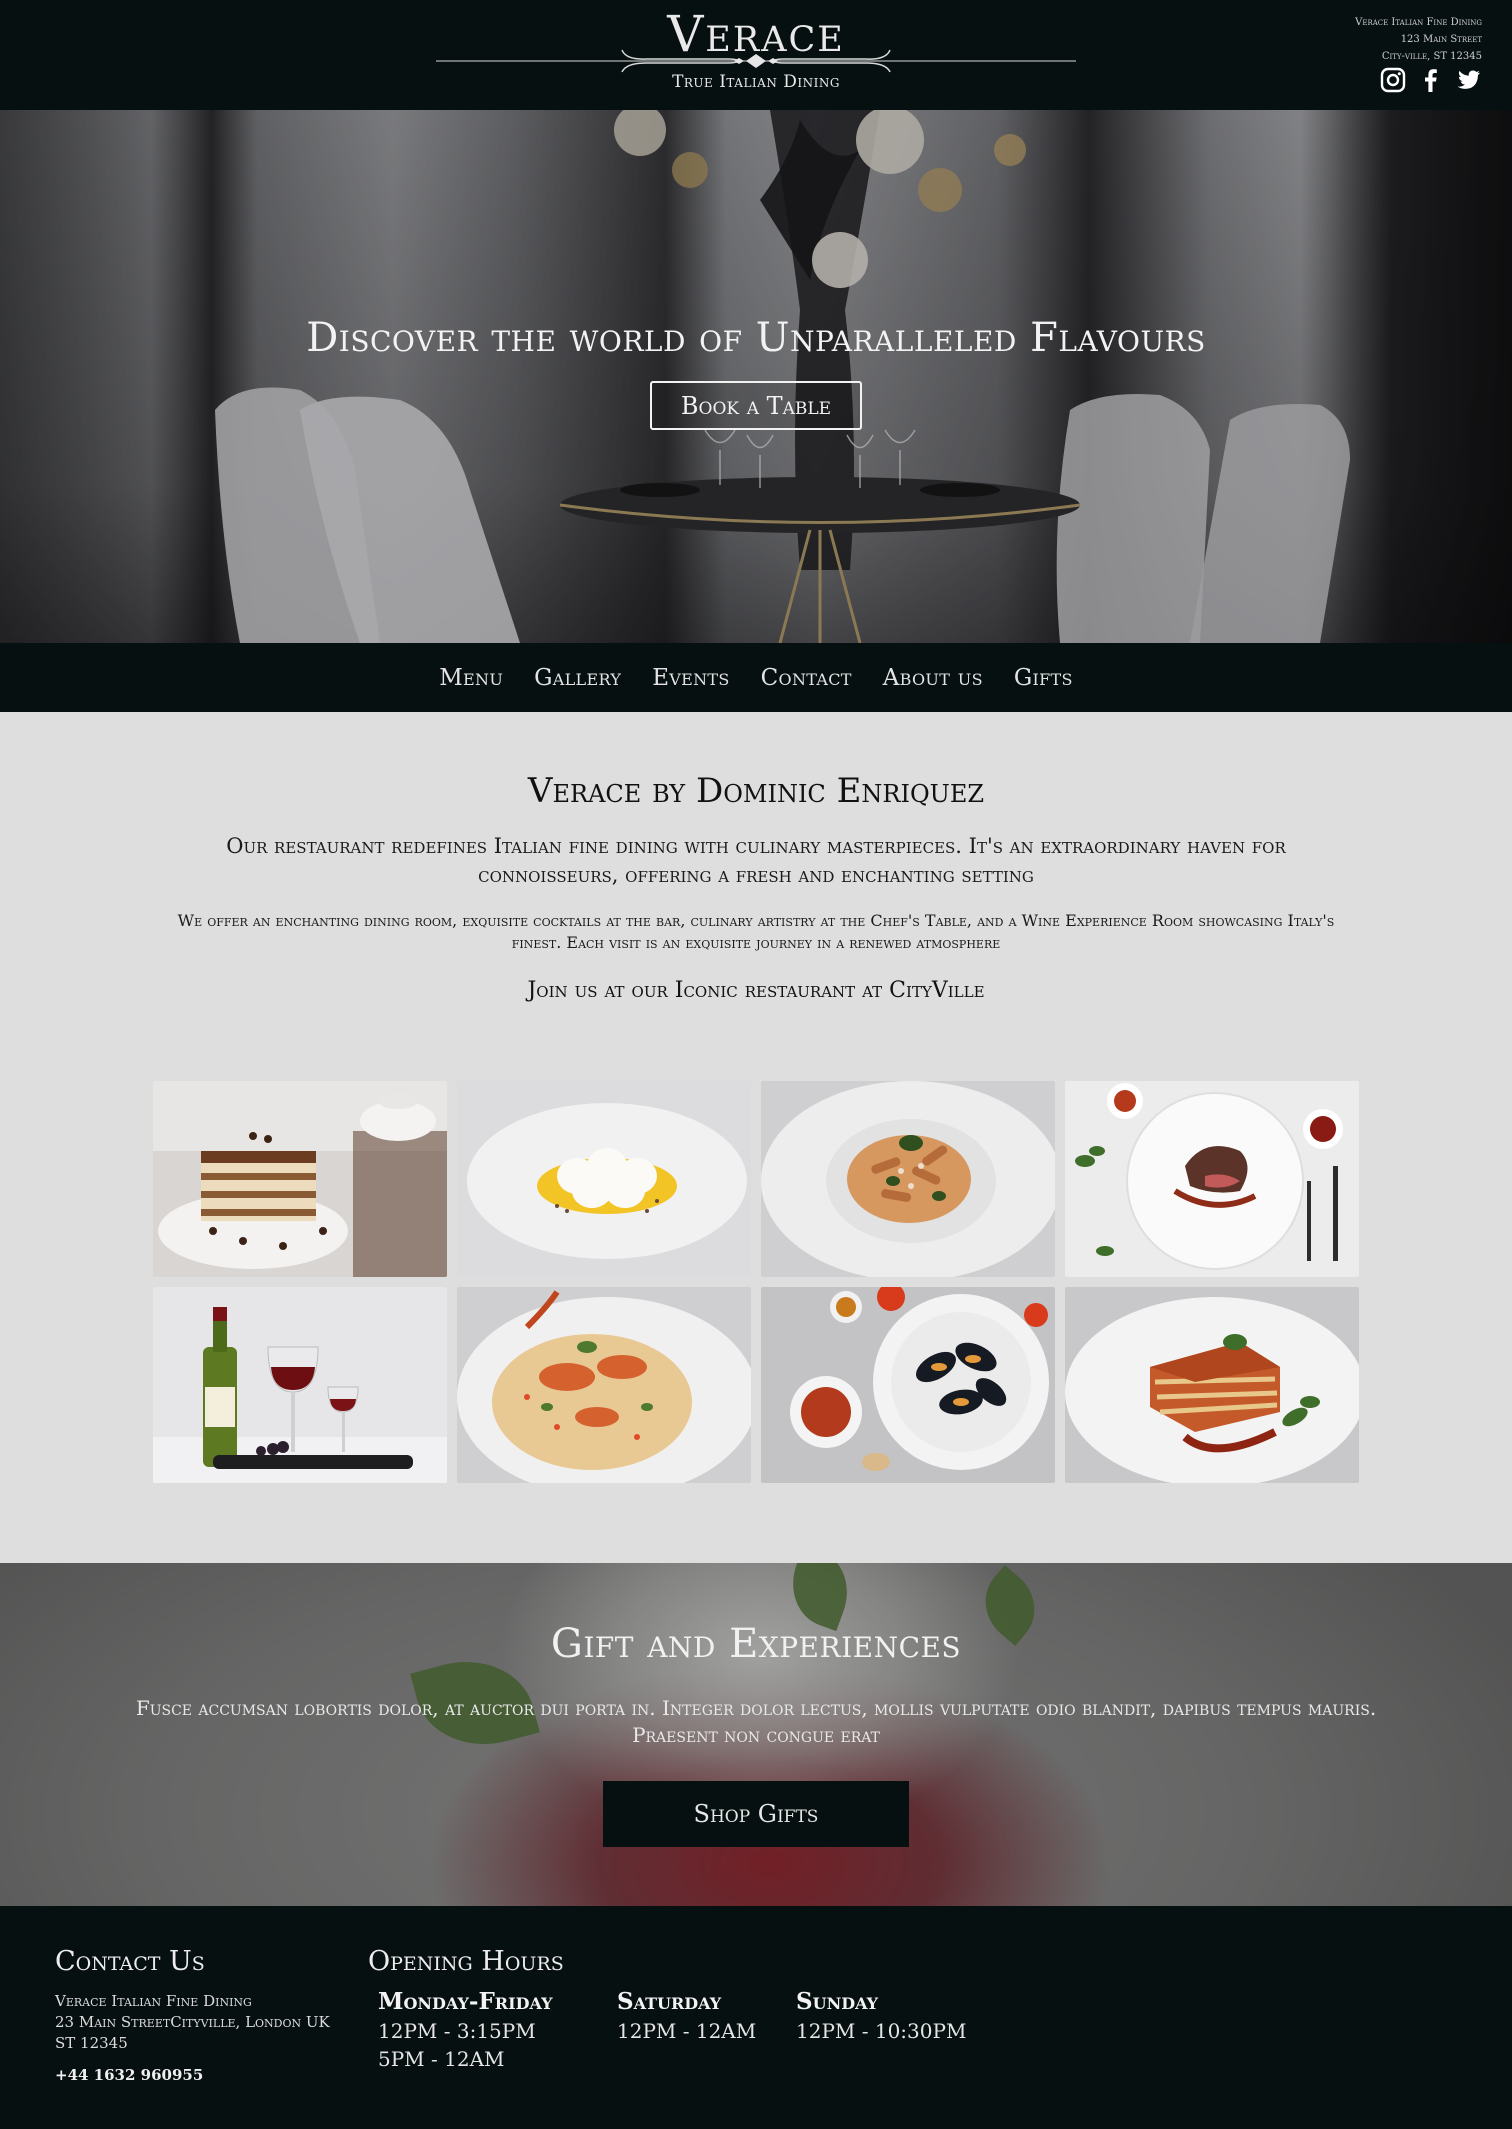  I want to click on day-name: Saturday, so click(669, 2001).